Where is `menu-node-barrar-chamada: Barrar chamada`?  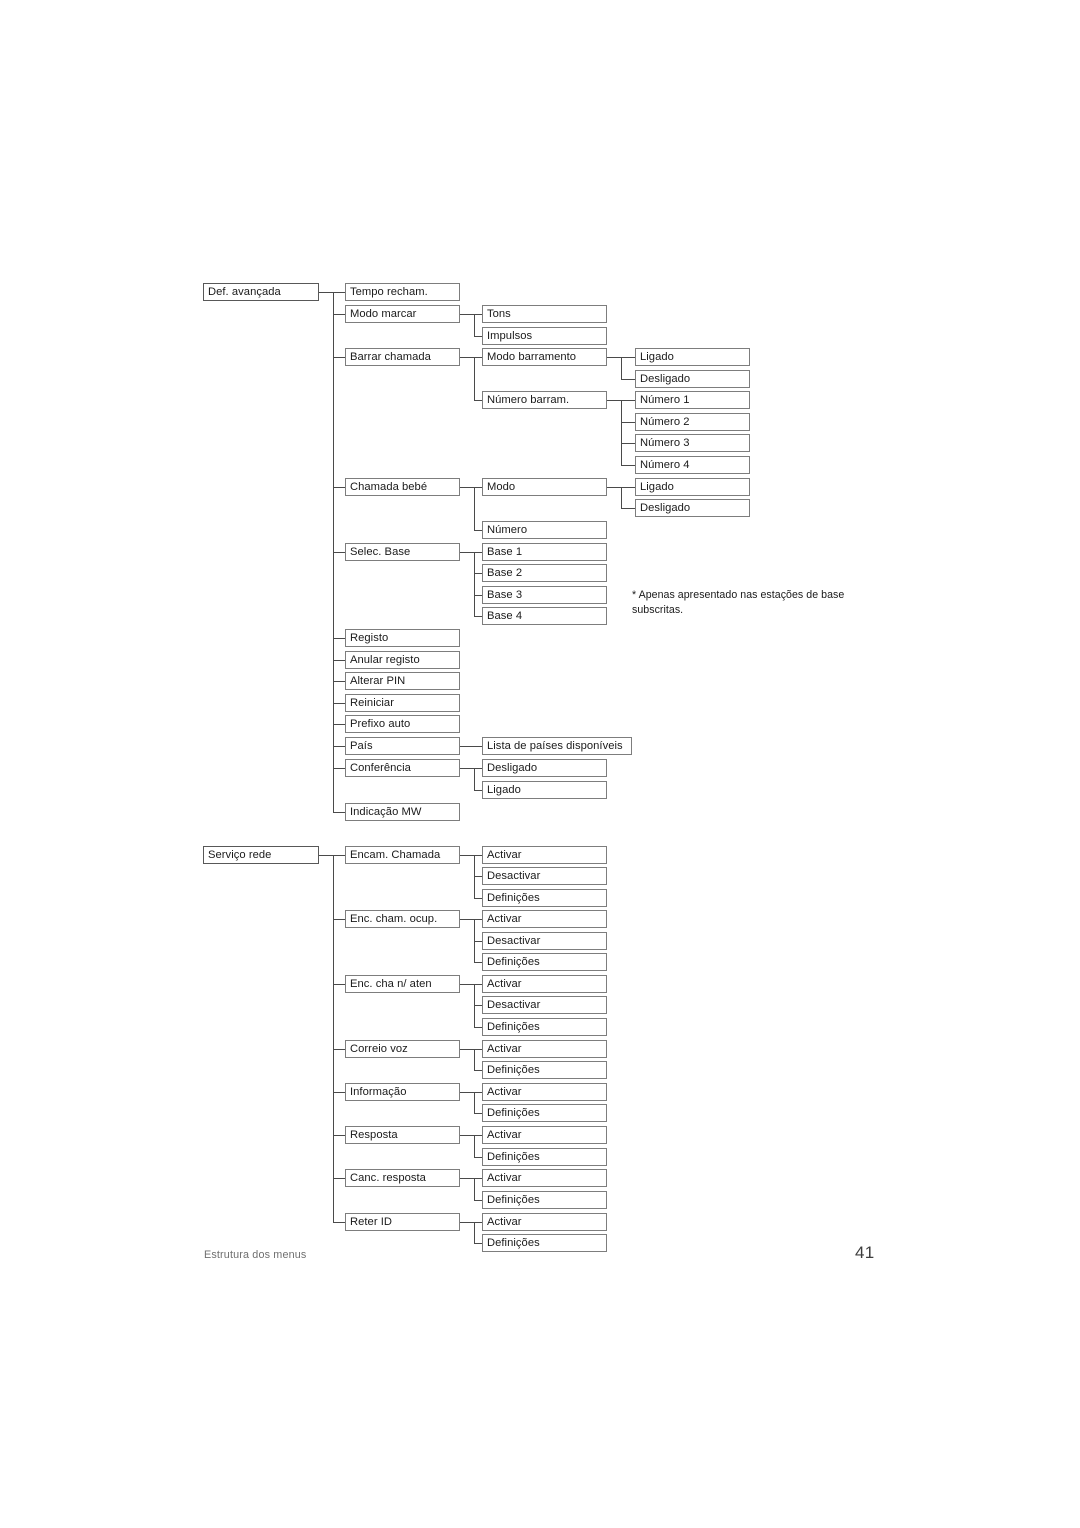 menu-node-barrar-chamada: Barrar chamada is located at coordinates (402, 357).